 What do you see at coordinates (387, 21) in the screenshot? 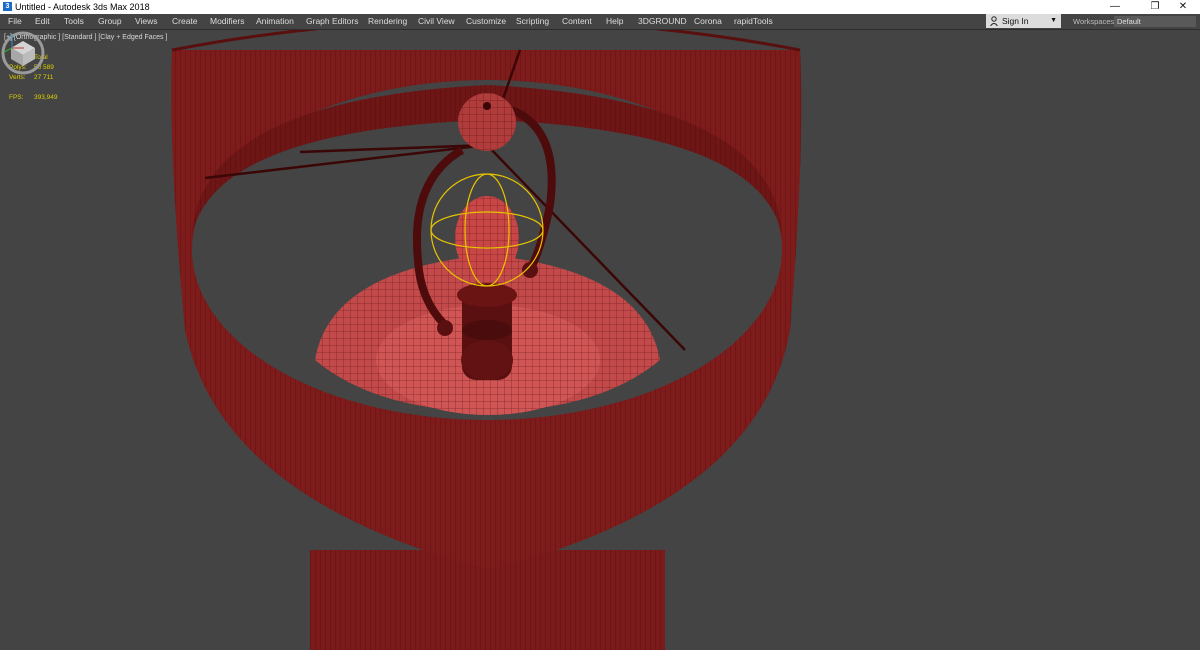
I see `menu-rendering: Rendering` at bounding box center [387, 21].